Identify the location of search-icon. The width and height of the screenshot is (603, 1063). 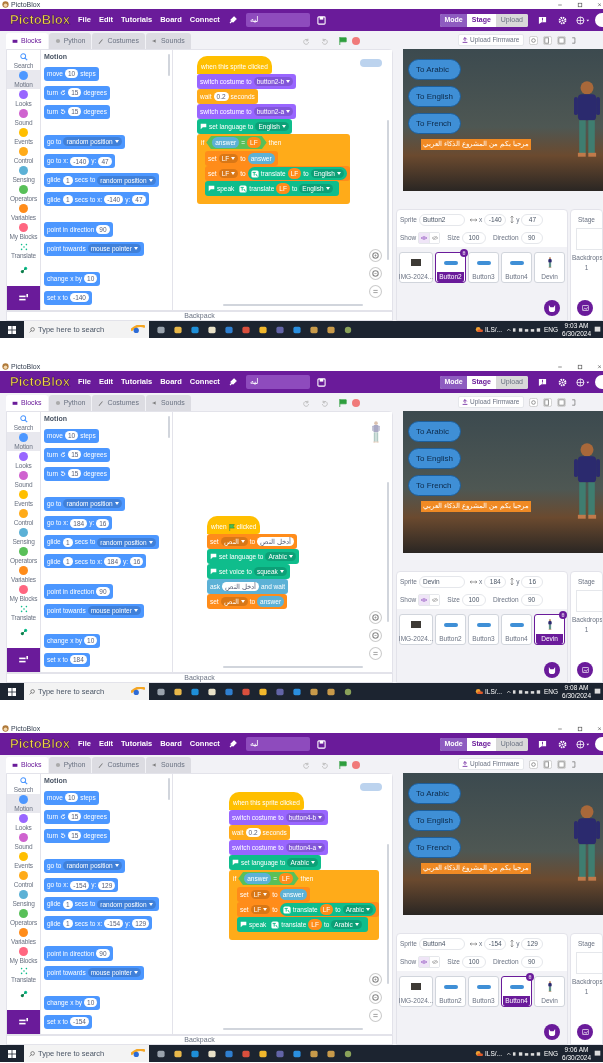
(32, 329).